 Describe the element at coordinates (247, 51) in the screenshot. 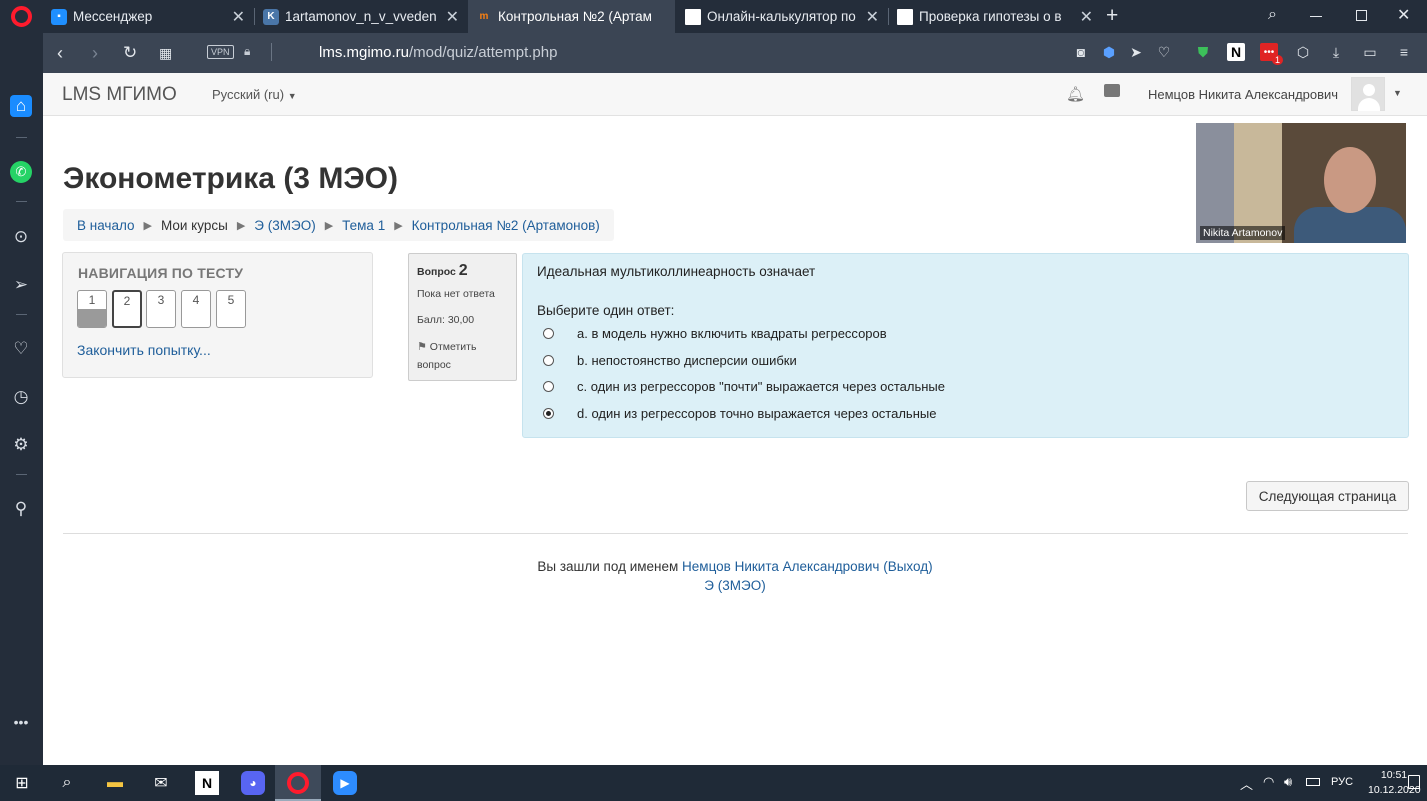

I see `lock-icon: 🔒︎` at that location.